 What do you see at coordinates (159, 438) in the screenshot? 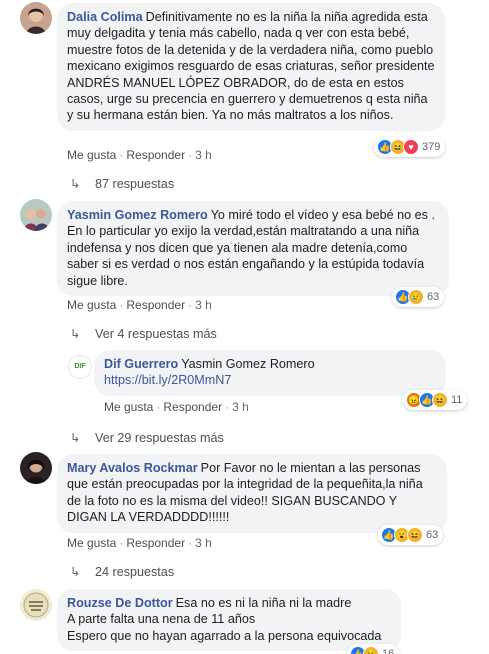
I see `replies-label: Ver 29 respuestas más` at bounding box center [159, 438].